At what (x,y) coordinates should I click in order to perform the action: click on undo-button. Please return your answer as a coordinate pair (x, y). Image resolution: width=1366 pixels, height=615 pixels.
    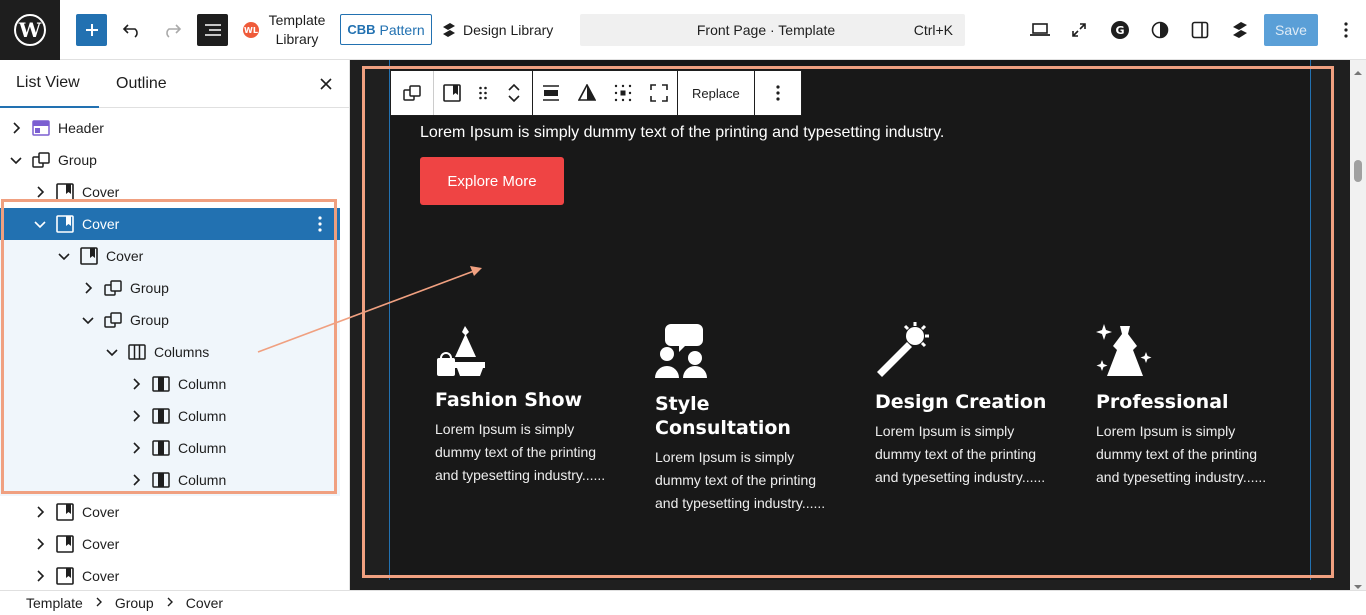
    Looking at the image, I should click on (132, 30).